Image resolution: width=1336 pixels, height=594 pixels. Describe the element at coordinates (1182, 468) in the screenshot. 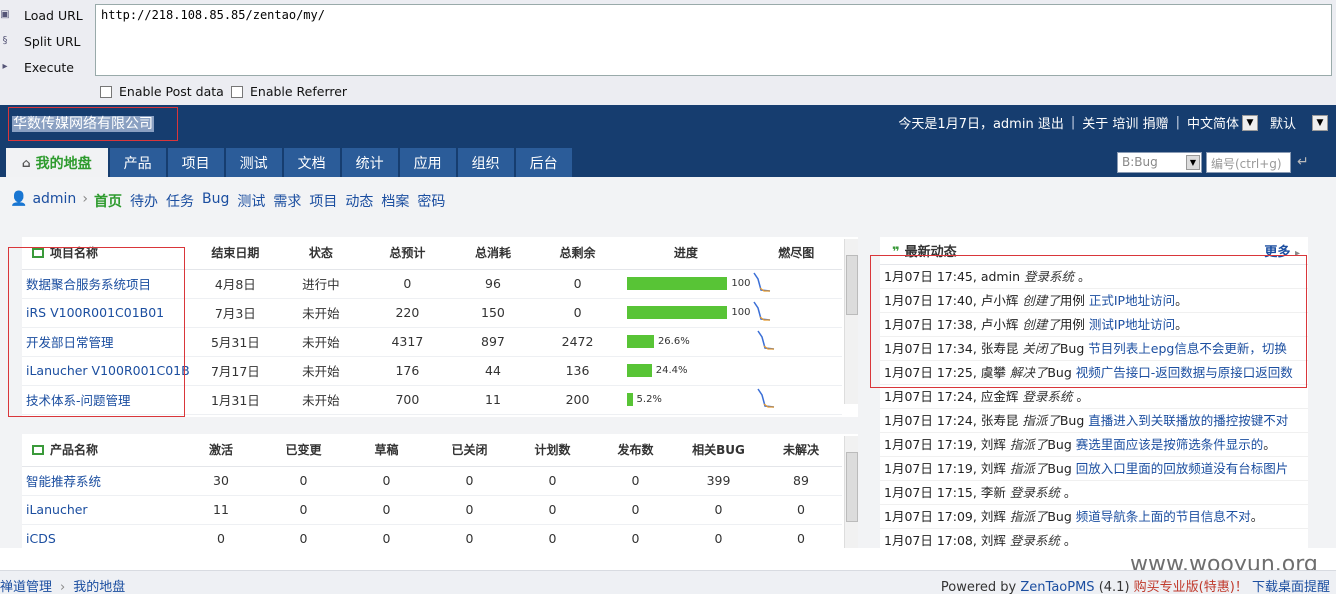

I see `dyn-object: 回放入口里面的回放频道没有台标图片` at that location.